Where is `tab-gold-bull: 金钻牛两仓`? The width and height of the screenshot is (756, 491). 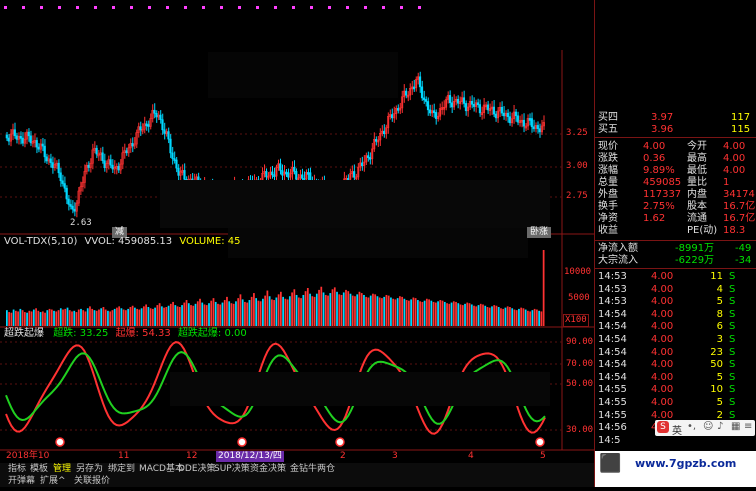
tab-gold-bull: 金钻牛两仓 is located at coordinates (312, 469).